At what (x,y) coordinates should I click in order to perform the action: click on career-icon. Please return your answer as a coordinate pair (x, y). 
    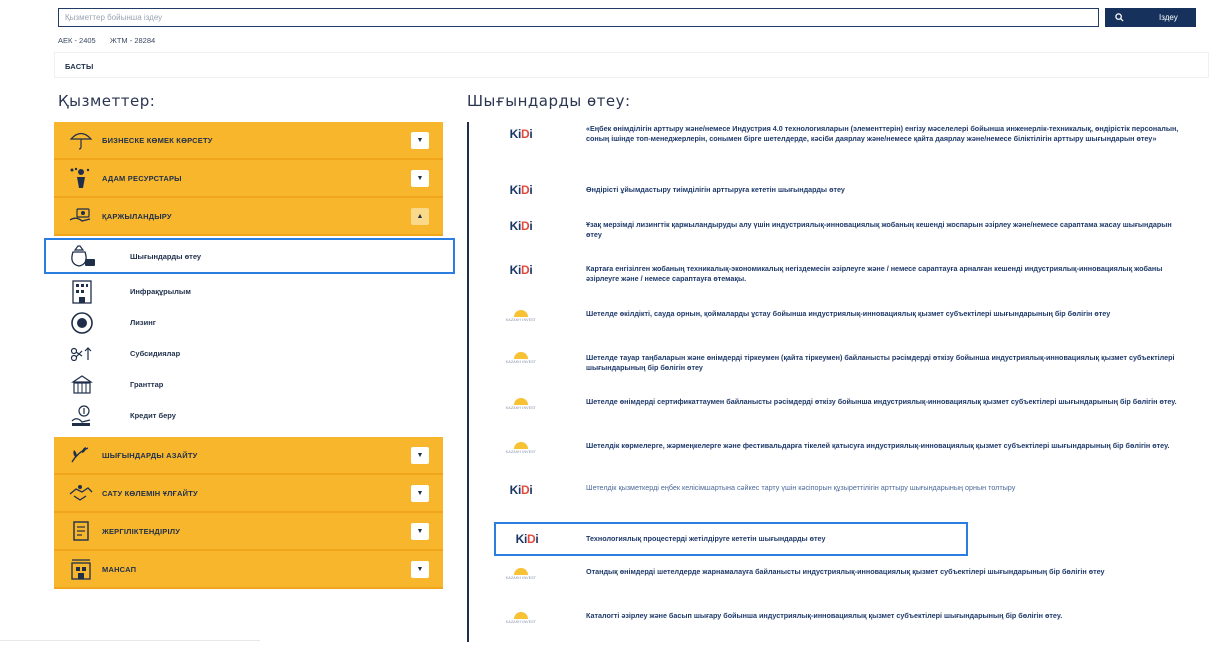
    Looking at the image, I should click on (81, 569).